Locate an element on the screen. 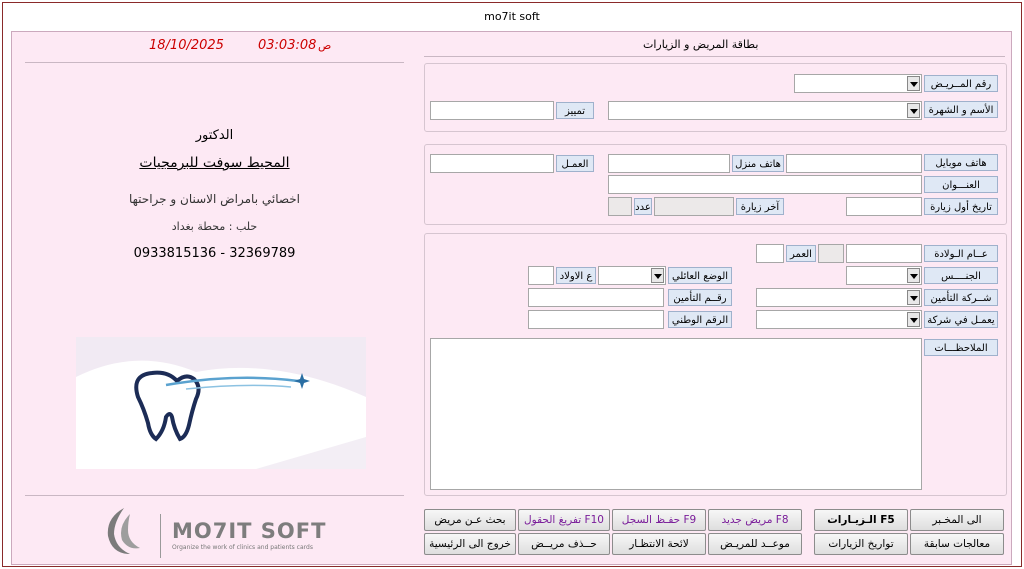 This screenshot has height=569, width=1024. distinguish-label: تمييز is located at coordinates (575, 110).